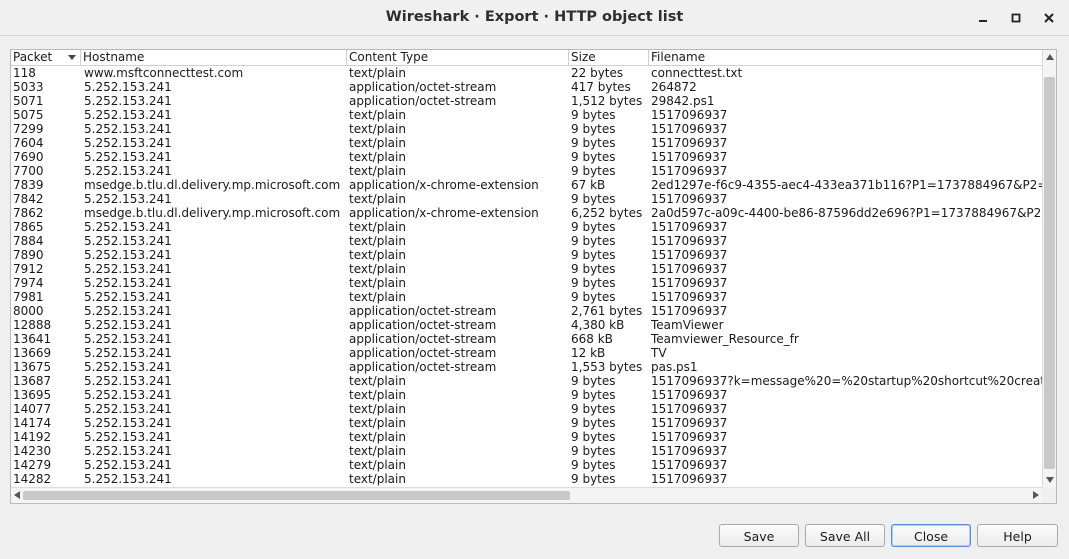  What do you see at coordinates (32, 423) in the screenshot?
I see `cell-packet: 14174` at bounding box center [32, 423].